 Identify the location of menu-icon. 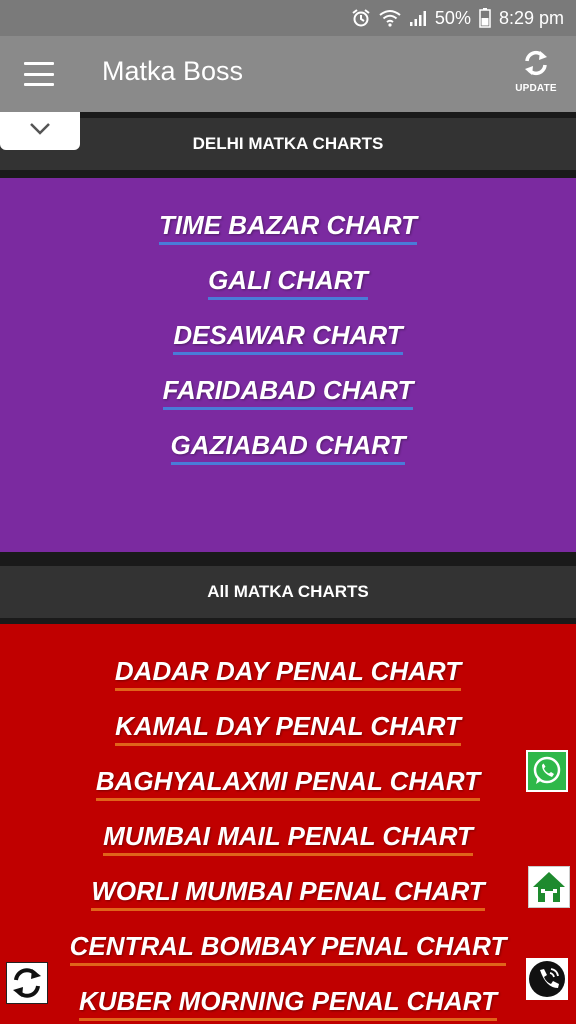
(39, 74).